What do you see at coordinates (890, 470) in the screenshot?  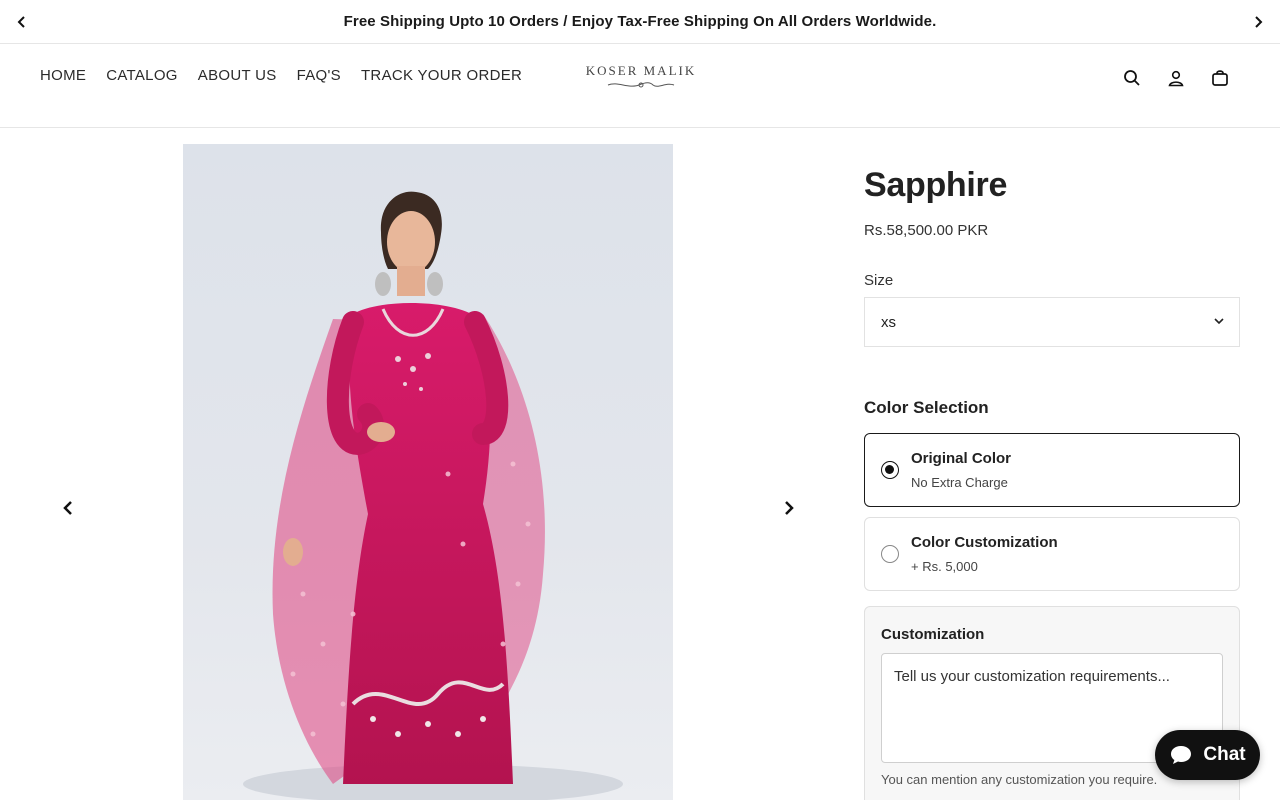 I see `radio-button-original` at bounding box center [890, 470].